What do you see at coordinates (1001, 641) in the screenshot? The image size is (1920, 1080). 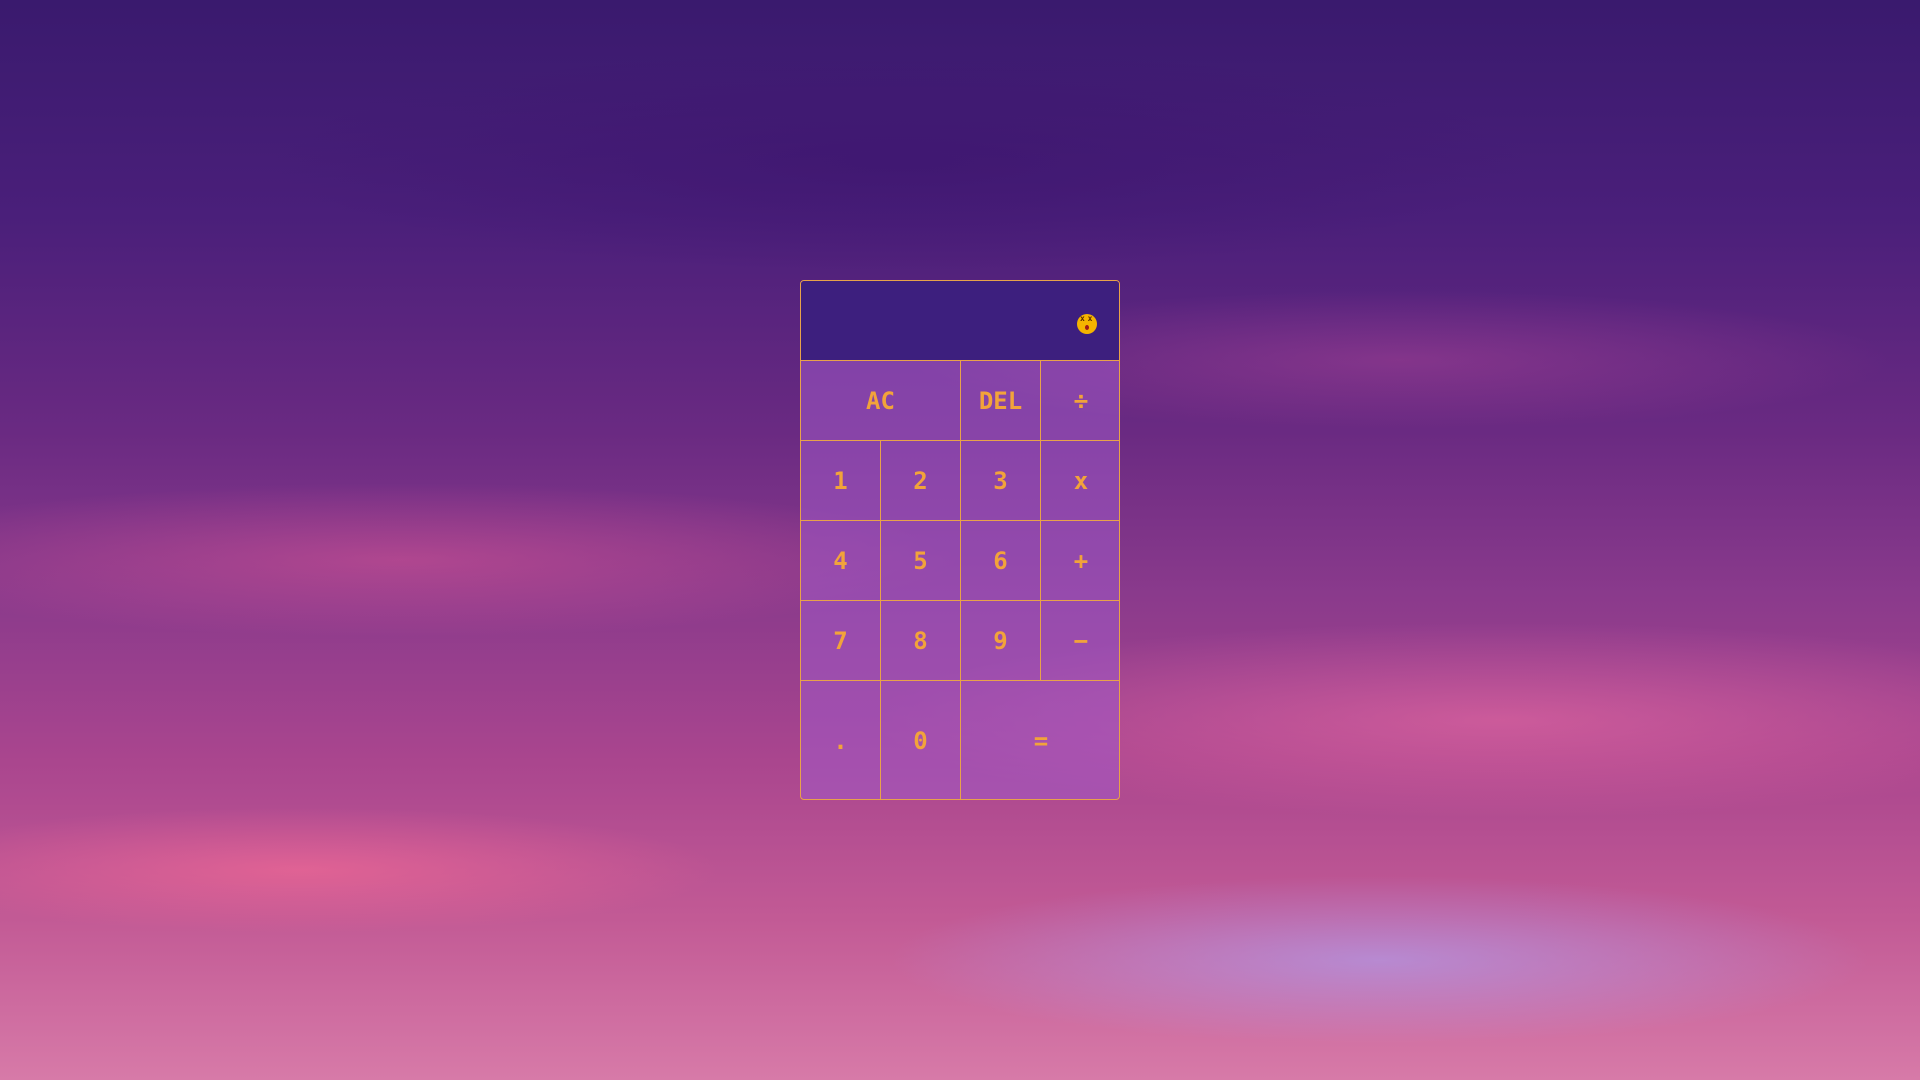 I see `digit-9-button: 9` at bounding box center [1001, 641].